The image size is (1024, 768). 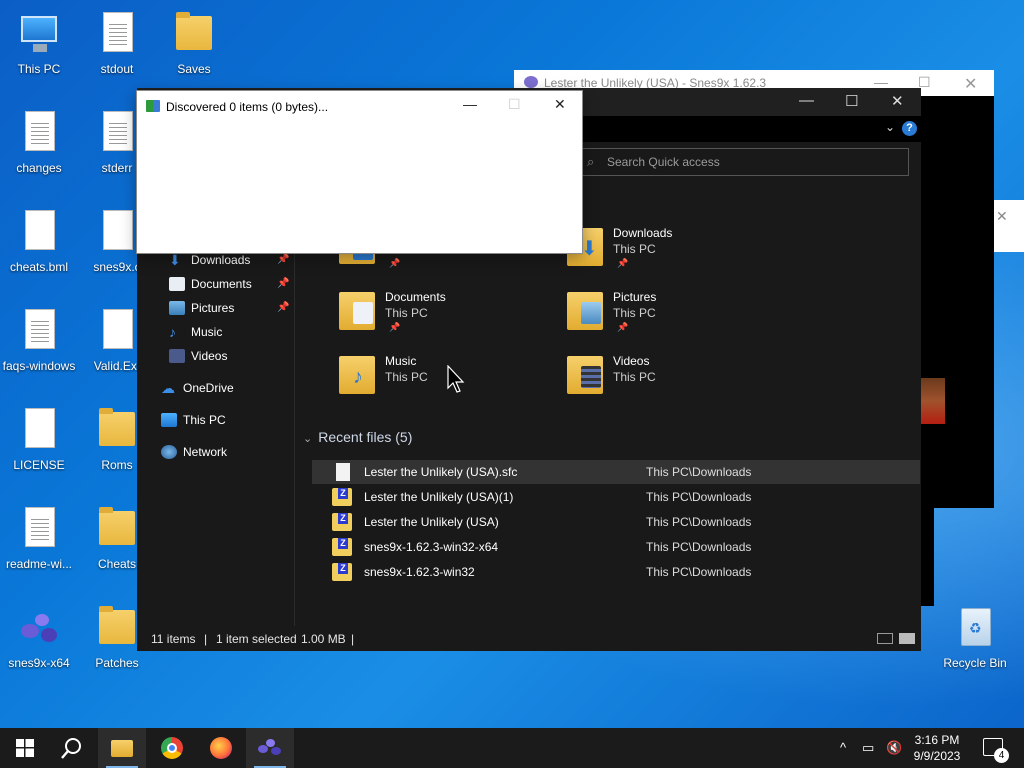 What do you see at coordinates (39, 243) in the screenshot?
I see `desktop-icon-cheats-bml: cheats.bml` at bounding box center [39, 243].